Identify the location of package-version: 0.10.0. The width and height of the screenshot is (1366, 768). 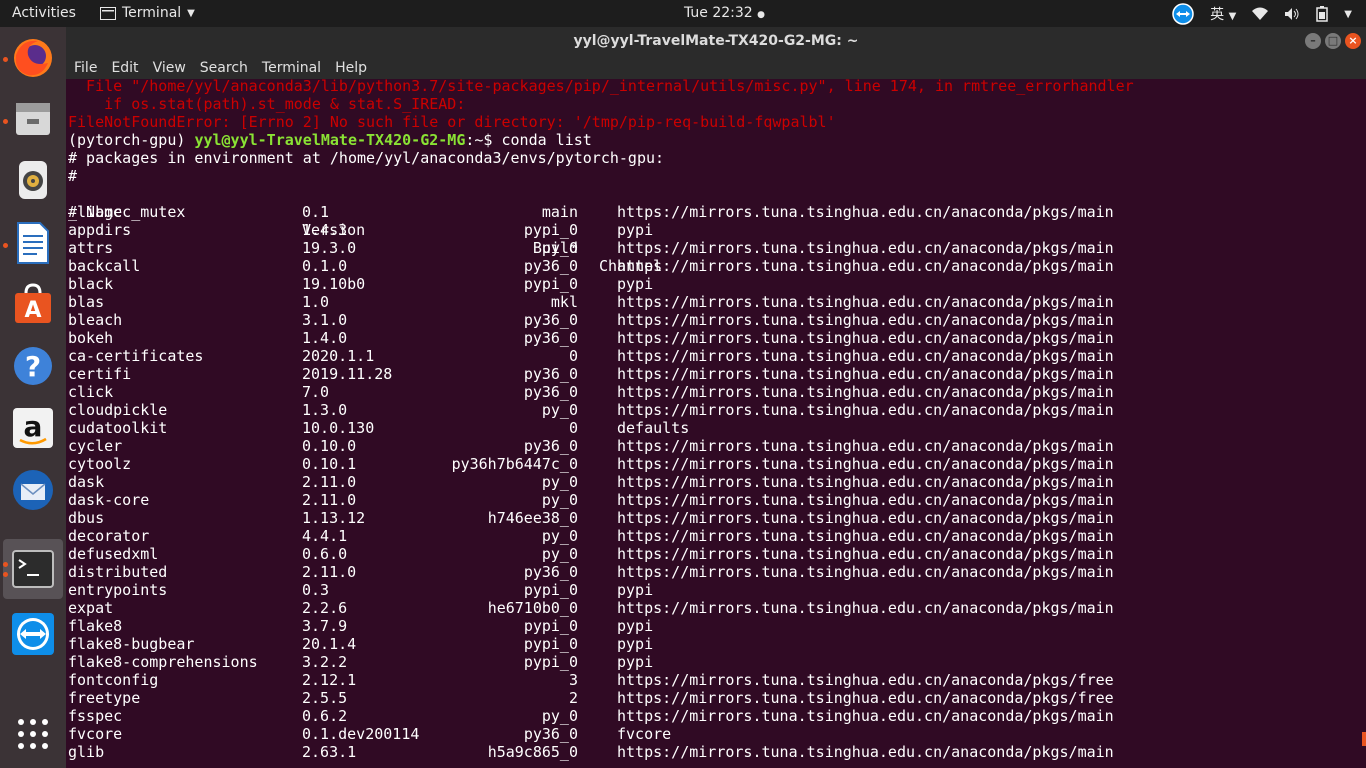
(329, 446).